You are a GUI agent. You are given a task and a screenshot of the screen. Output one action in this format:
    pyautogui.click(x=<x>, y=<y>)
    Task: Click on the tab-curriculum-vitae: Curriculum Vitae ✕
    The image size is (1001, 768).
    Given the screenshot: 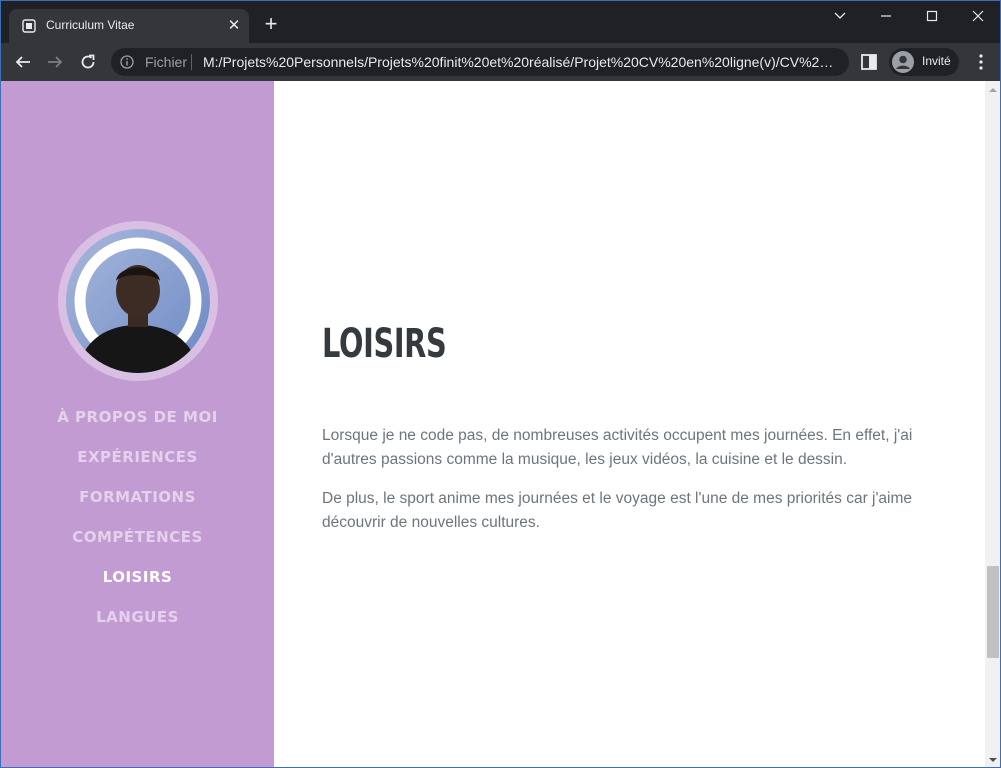 What is the action you would take?
    pyautogui.click(x=129, y=26)
    